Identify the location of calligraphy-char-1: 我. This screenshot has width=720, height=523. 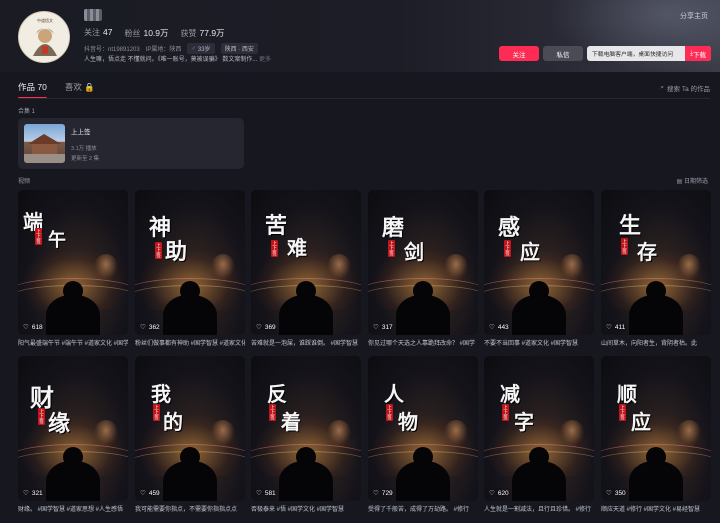
(161, 394).